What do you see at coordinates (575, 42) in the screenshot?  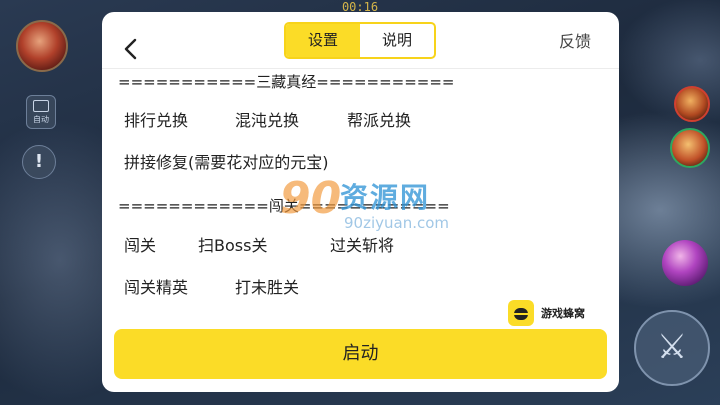 I see `feedback-button: 反馈` at bounding box center [575, 42].